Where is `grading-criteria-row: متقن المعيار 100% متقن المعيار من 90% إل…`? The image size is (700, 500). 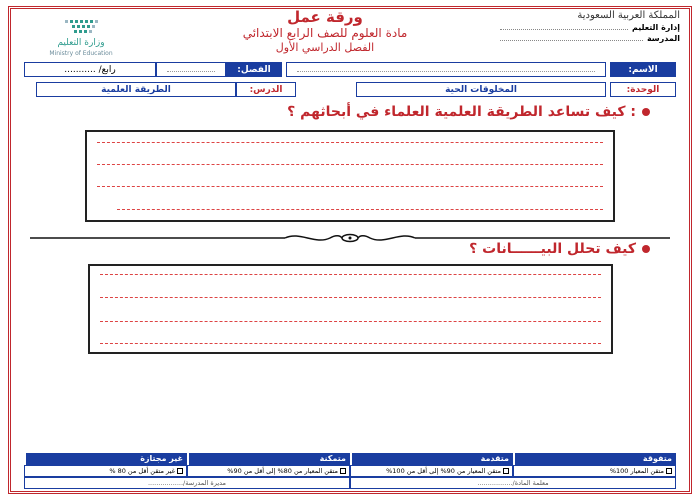
grading-criteria-row: متقن المعيار 100% متقن المعيار من 90% إل… is located at coordinates (350, 471).